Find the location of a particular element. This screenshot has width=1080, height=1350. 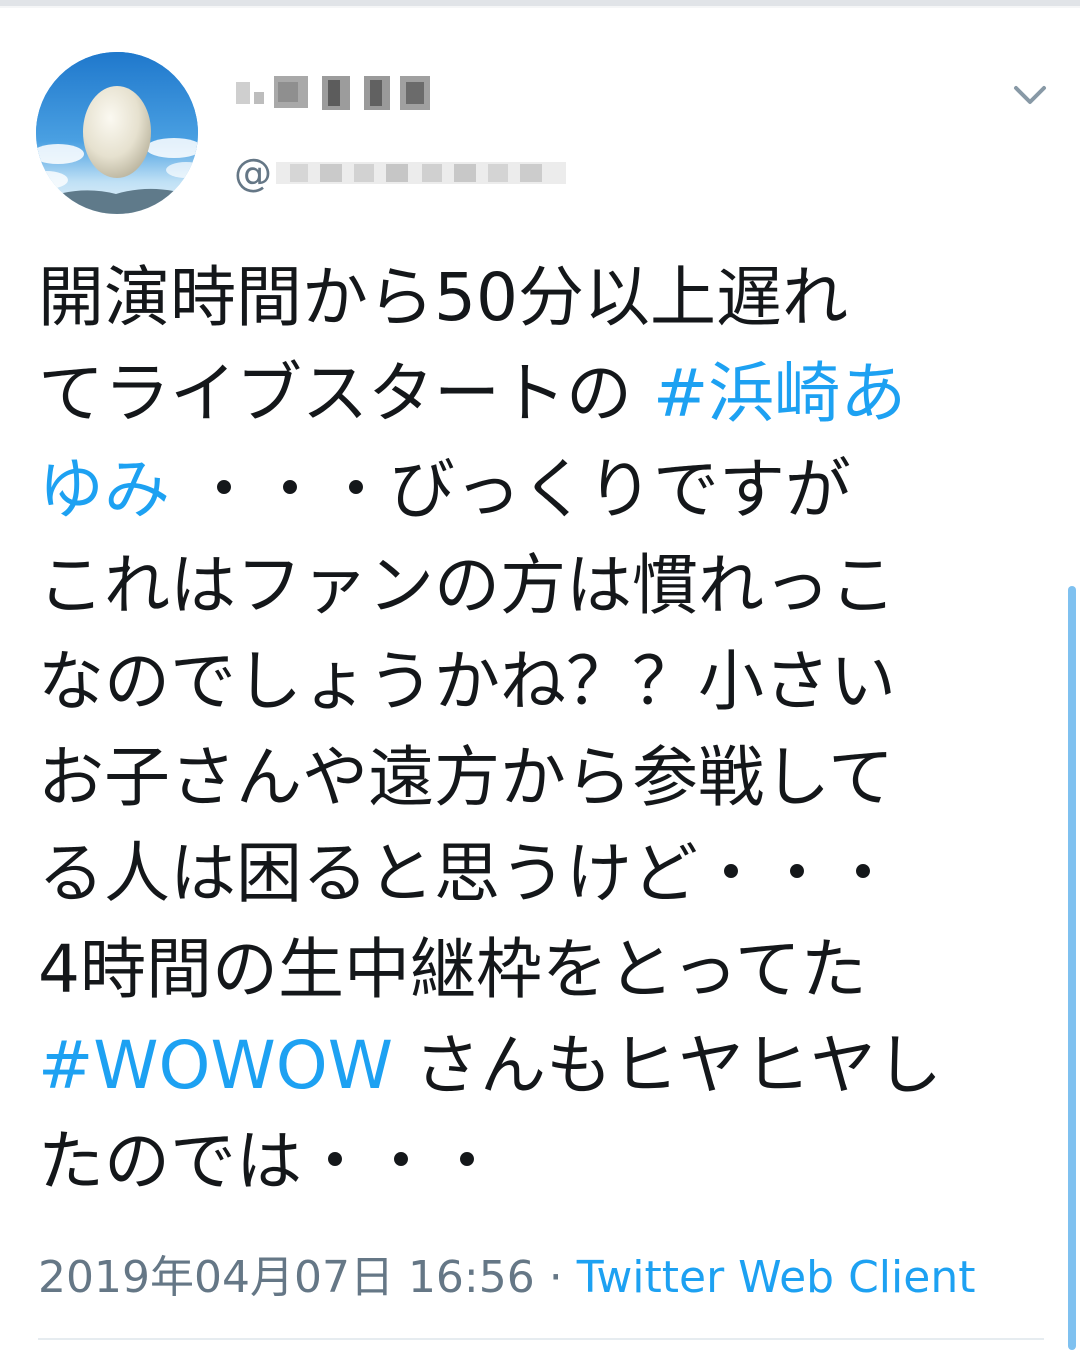

tweet-text-segment: さんもヒヤヒヤし is located at coordinates (667, 1065).